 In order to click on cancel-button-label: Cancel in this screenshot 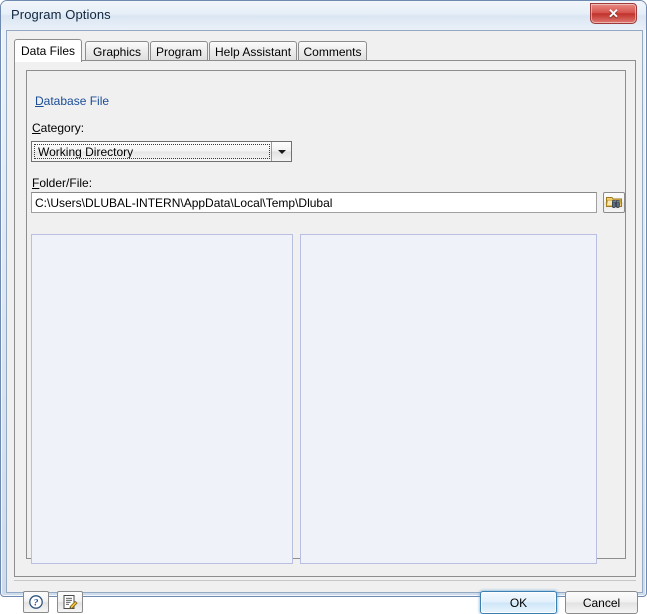, I will do `click(601, 602)`.